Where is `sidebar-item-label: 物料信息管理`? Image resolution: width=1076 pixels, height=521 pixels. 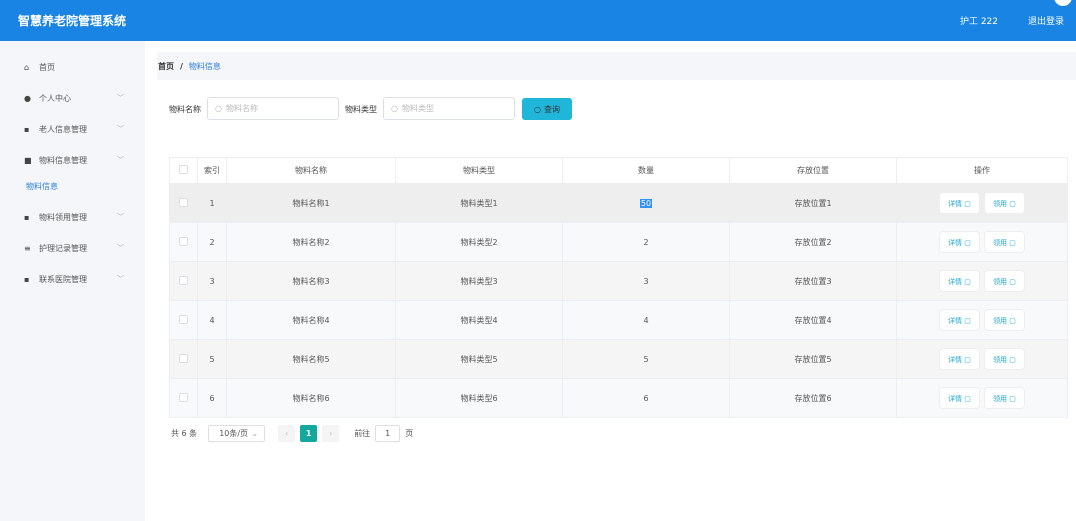 sidebar-item-label: 物料信息管理 is located at coordinates (63, 160).